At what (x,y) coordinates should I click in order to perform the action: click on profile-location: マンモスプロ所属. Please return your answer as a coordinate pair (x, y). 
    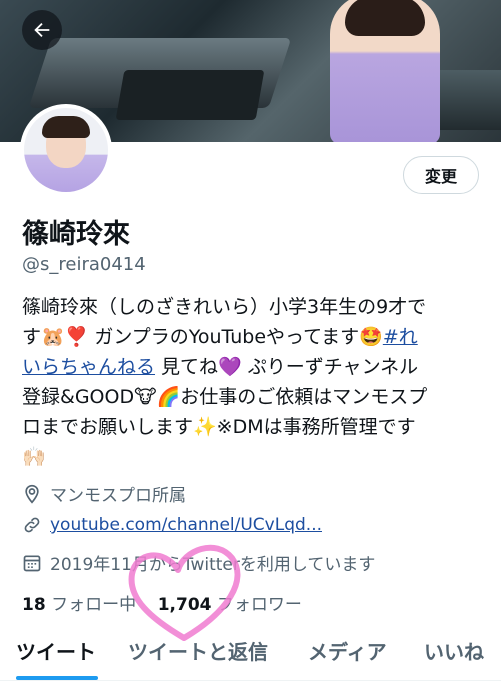
    Looking at the image, I should click on (104, 493).